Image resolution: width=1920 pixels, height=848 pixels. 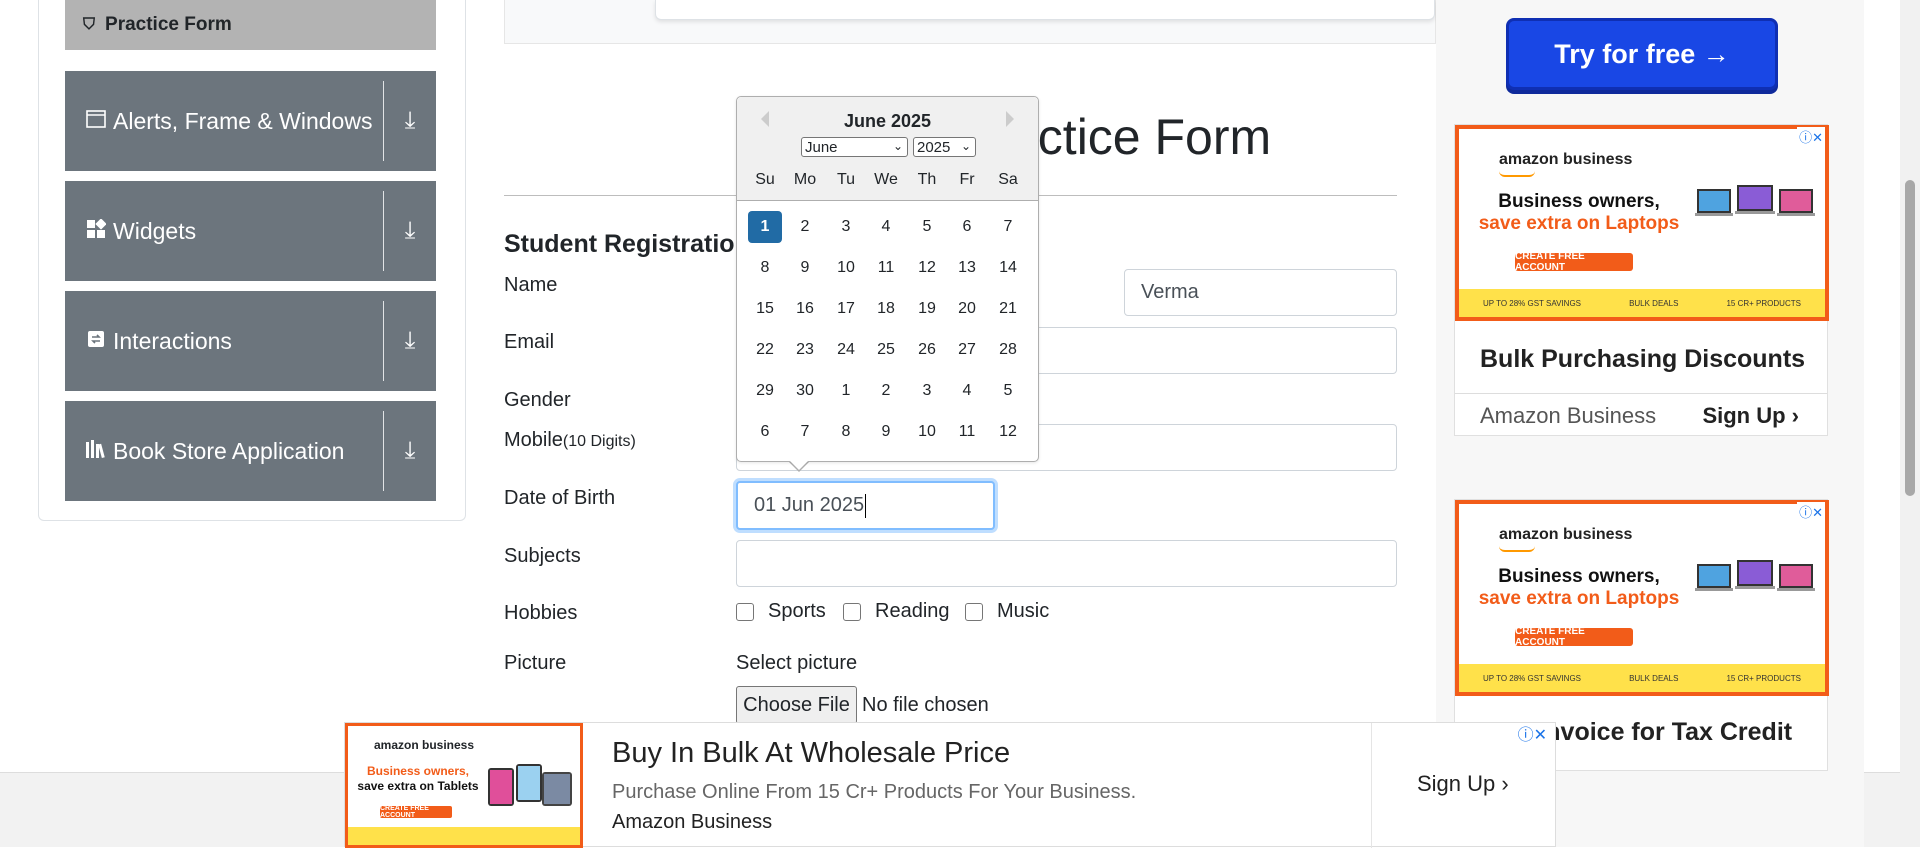 What do you see at coordinates (865, 505) in the screenshot?
I see `dob-input: 01 Jun 2025` at bounding box center [865, 505].